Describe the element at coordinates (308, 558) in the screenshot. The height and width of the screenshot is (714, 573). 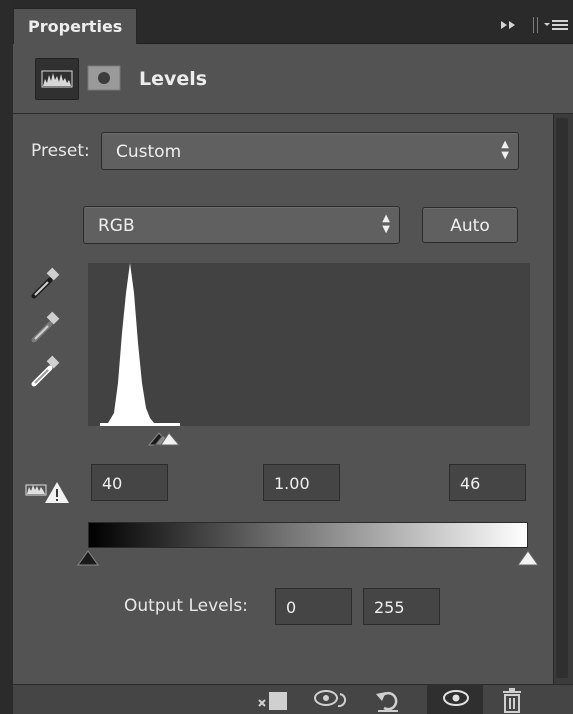
I see `output-level-sliders` at that location.